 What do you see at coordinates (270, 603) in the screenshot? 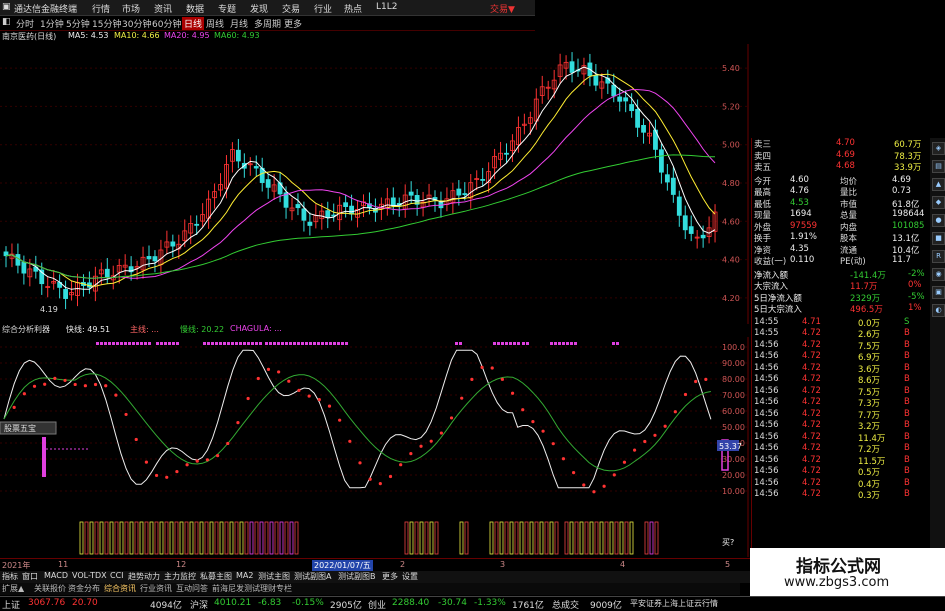
I see `hs-index-change: -6.83` at bounding box center [270, 603].